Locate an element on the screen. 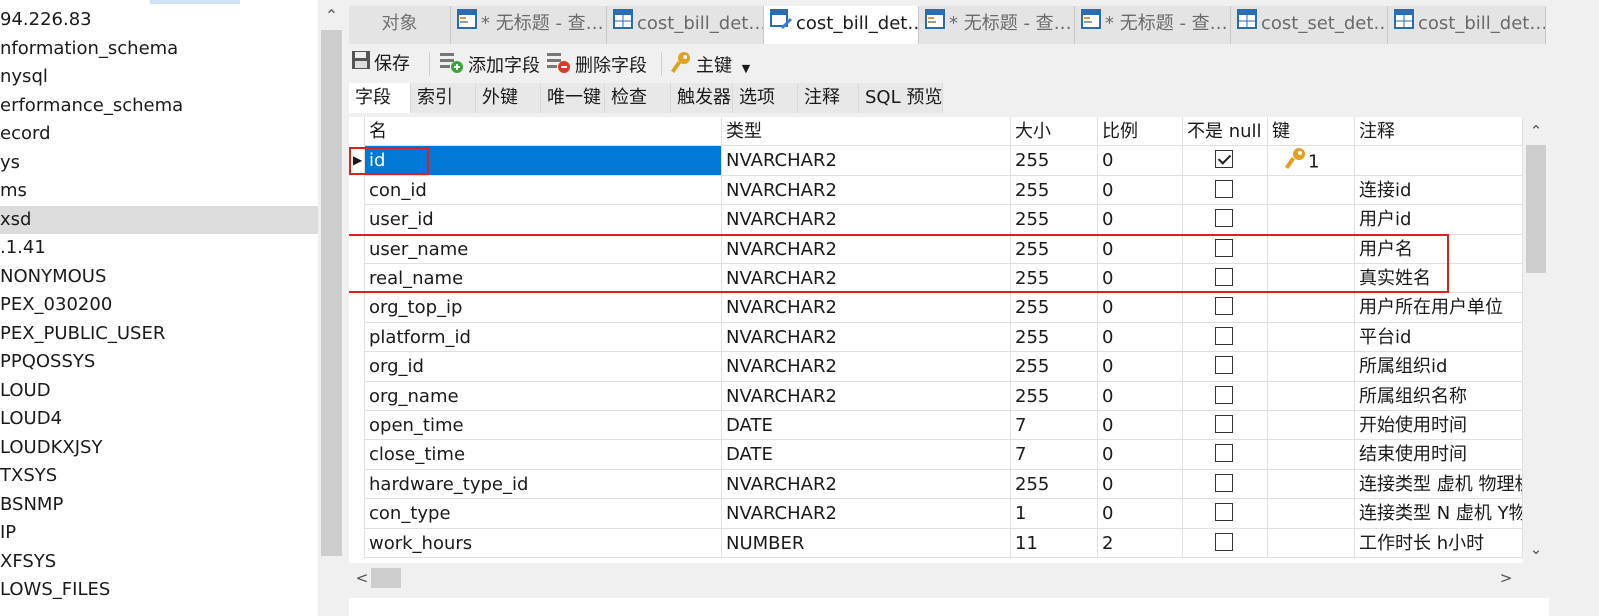  field-name-cell: user_name is located at coordinates (543, 249).